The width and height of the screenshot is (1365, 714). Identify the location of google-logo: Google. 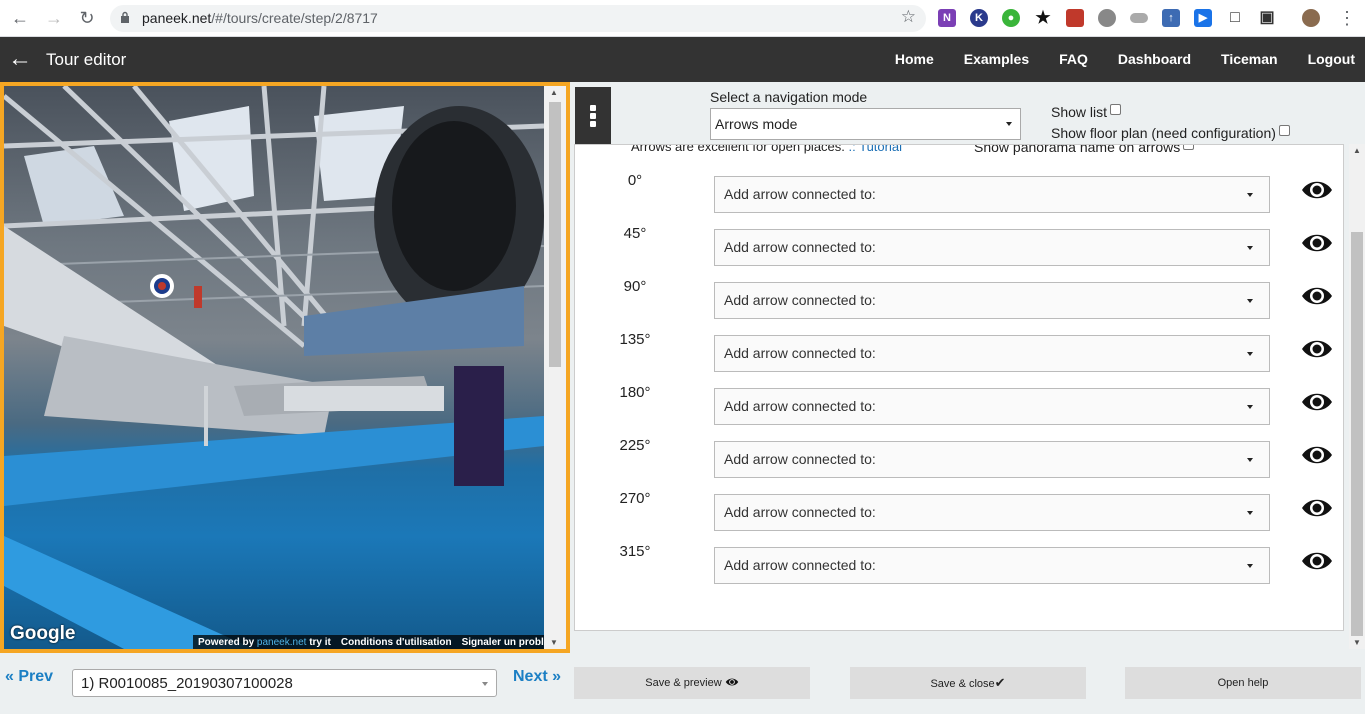
(43, 633).